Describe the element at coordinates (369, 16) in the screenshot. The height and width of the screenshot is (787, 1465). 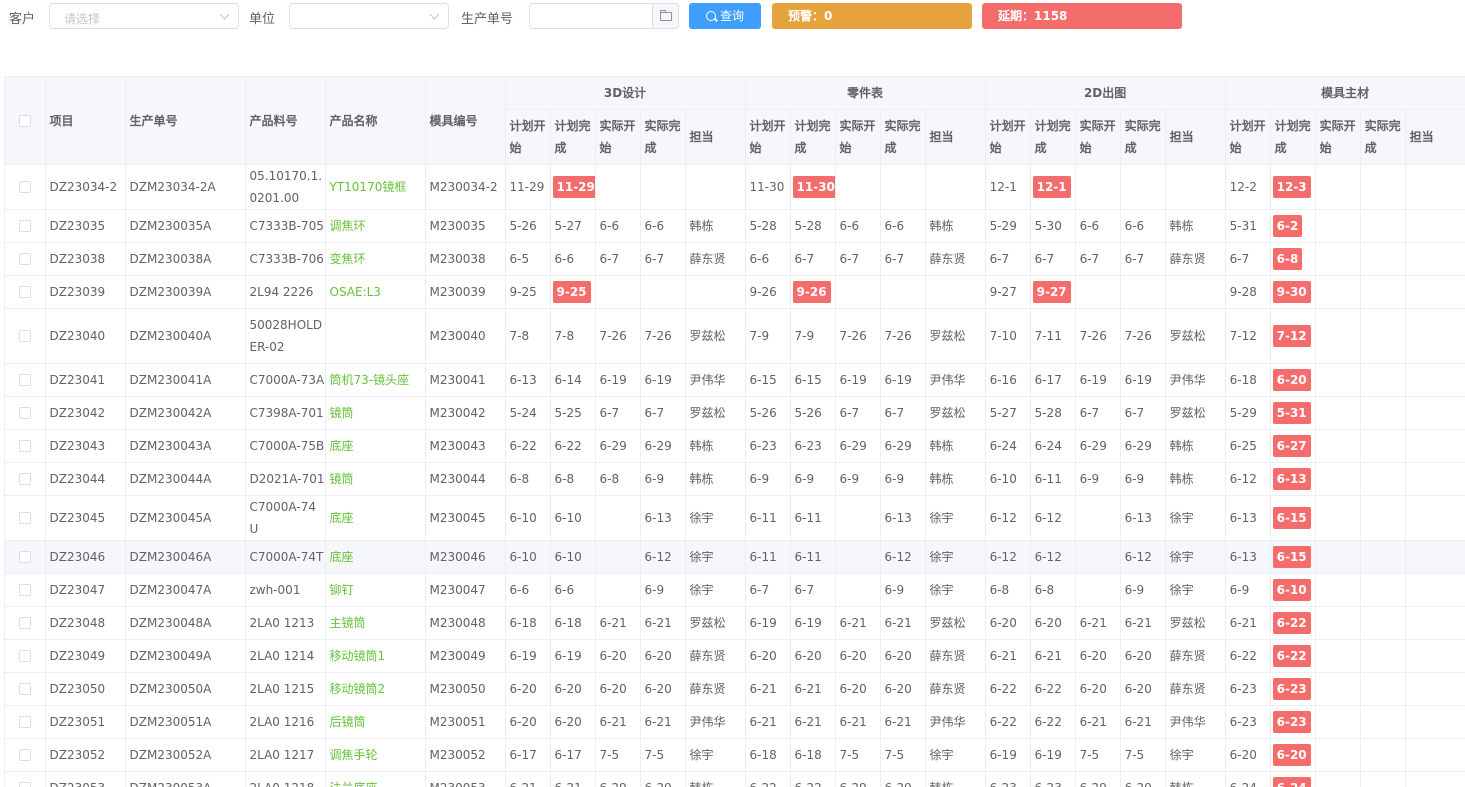
I see `unit-select` at that location.